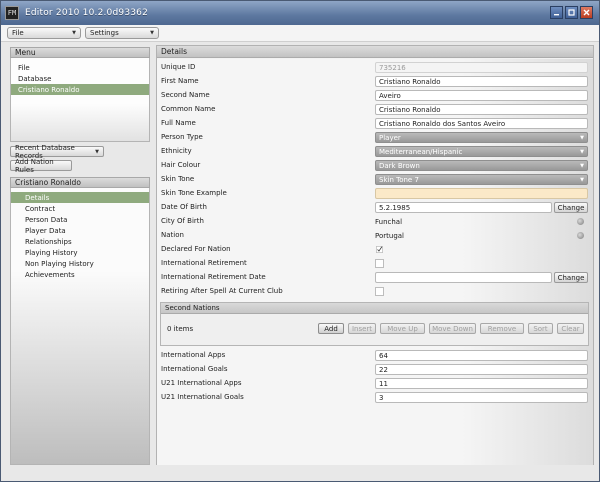  I want to click on city-of-birth-link-icon, so click(580, 221).